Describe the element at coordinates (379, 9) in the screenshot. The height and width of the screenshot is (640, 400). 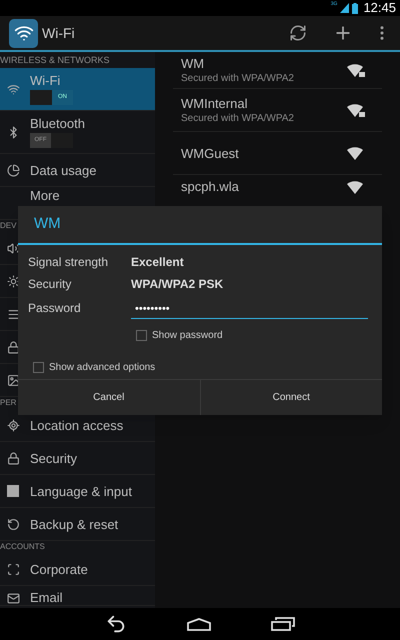
I see `clock: 12:45` at that location.